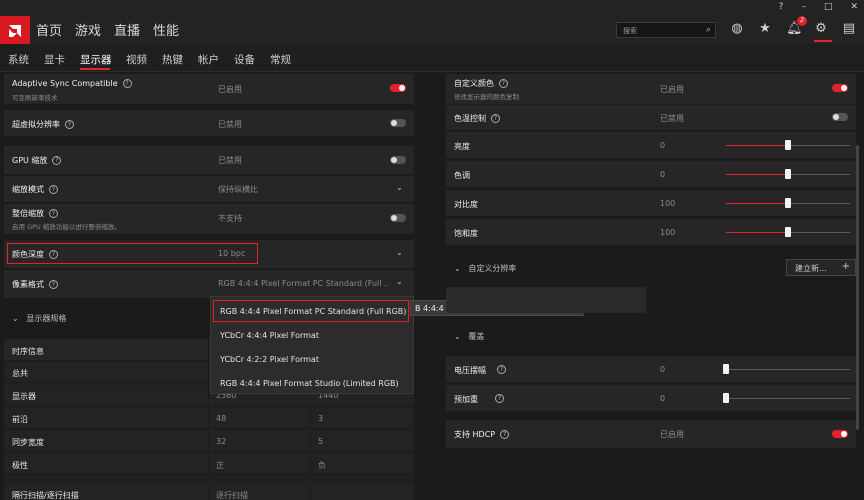 This screenshot has width=864, height=500. What do you see at coordinates (244, 59) in the screenshot?
I see `tab-devices: 设备` at bounding box center [244, 59].